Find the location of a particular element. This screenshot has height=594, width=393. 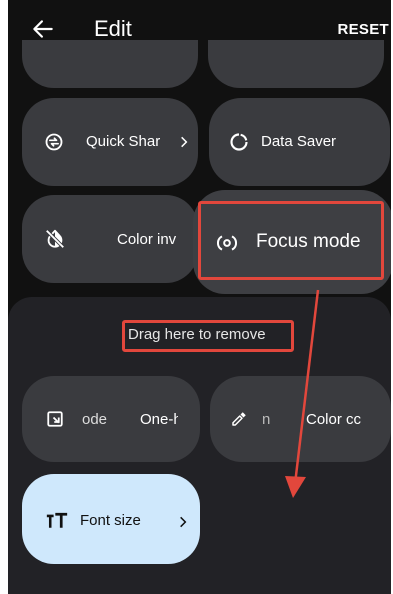

tile-color-inversion: Color inv is located at coordinates (110, 239).